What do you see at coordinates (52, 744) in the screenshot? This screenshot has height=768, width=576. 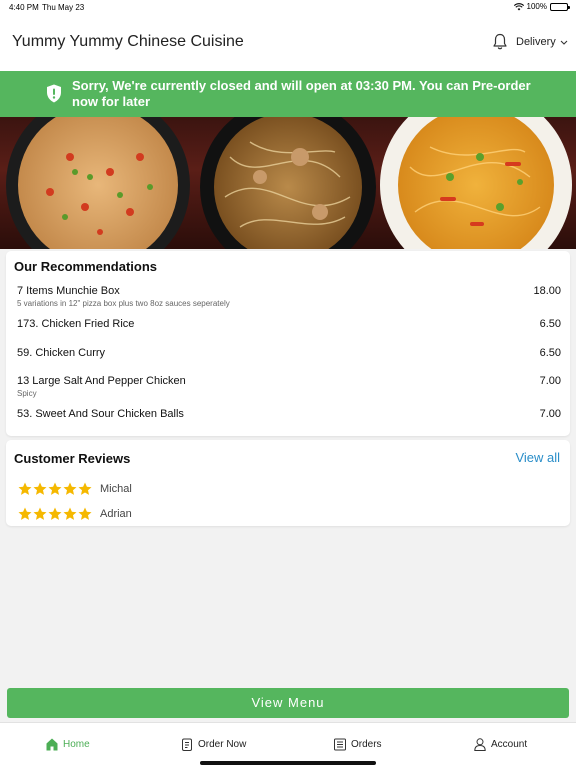 I see `home-icon` at bounding box center [52, 744].